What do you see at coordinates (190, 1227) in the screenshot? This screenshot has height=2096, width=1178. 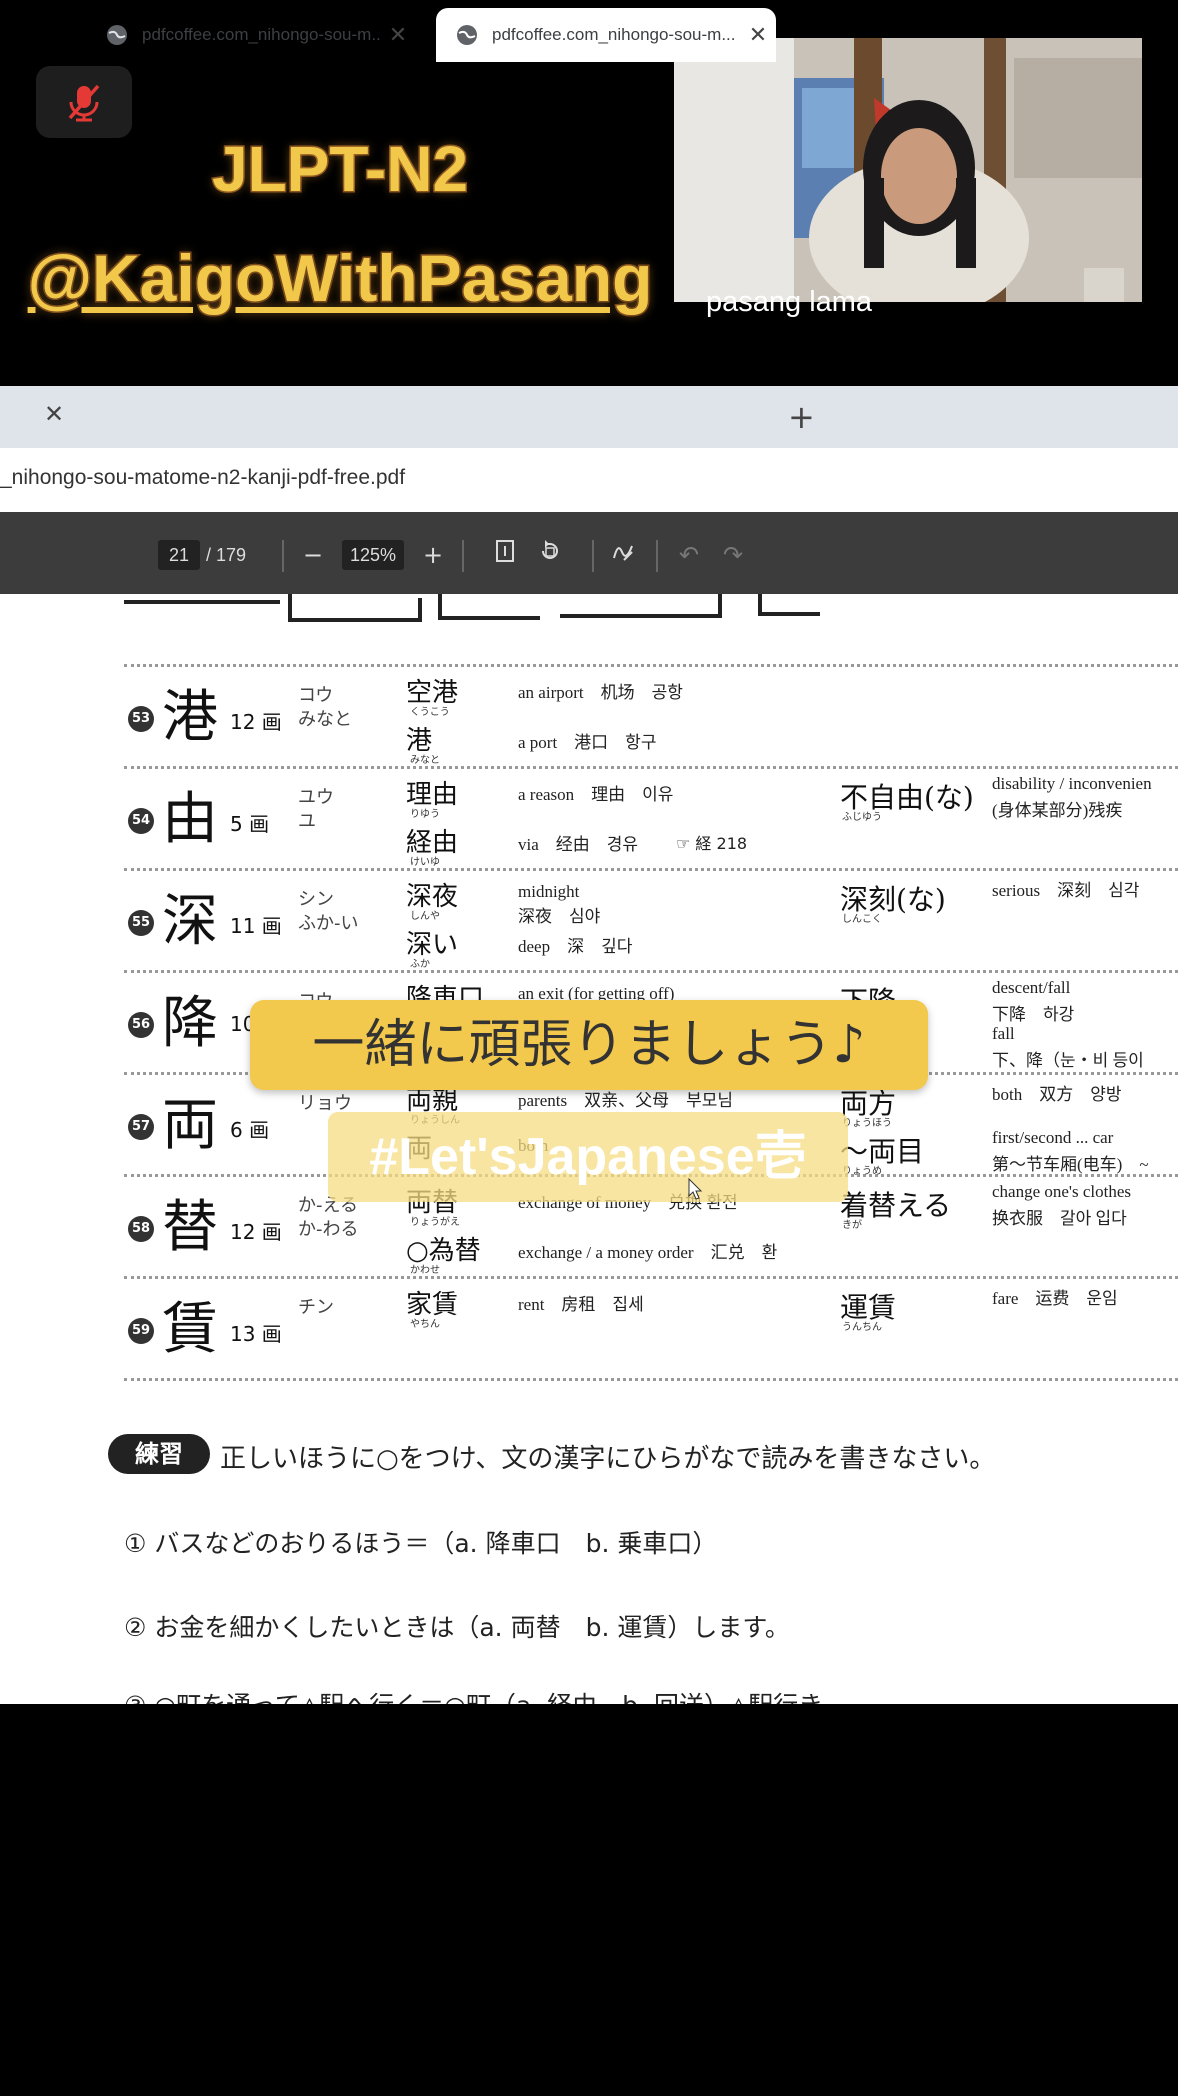 I see `entry-kanji: 替` at bounding box center [190, 1227].